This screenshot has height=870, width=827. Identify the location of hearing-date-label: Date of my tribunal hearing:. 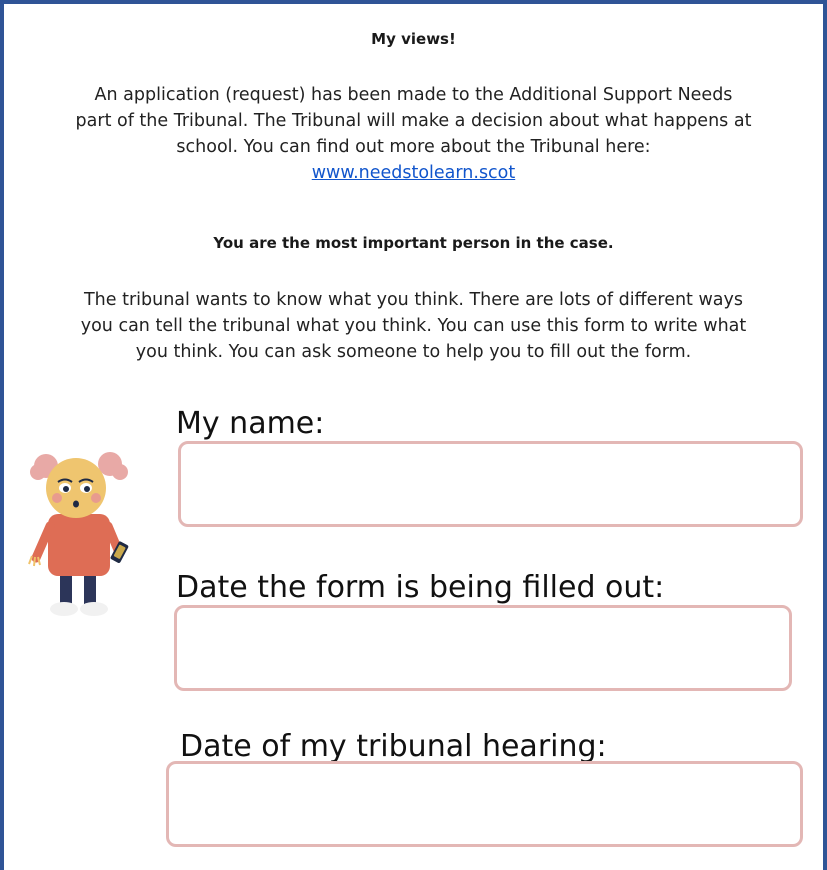
(393, 746).